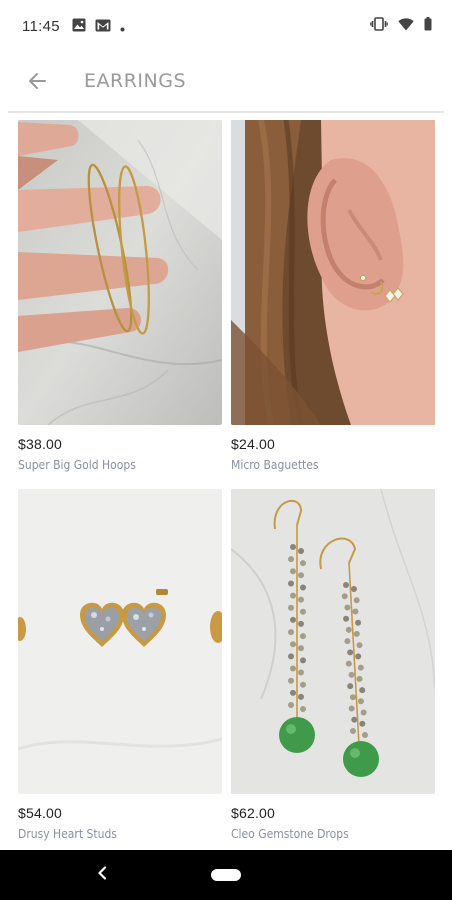 This screenshot has width=452, height=900. I want to click on wifi-icon, so click(406, 26).